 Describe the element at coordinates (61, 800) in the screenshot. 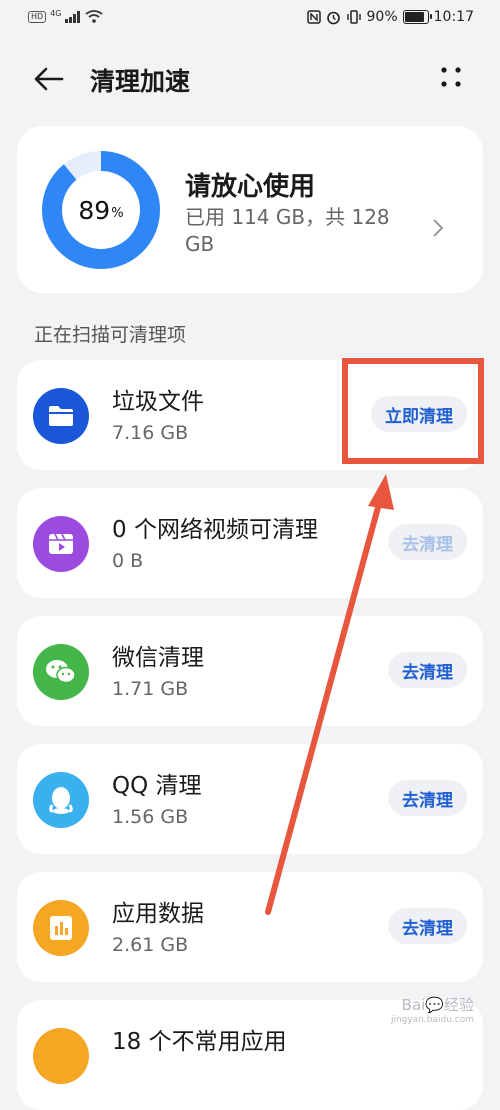

I see `qq-icon` at that location.